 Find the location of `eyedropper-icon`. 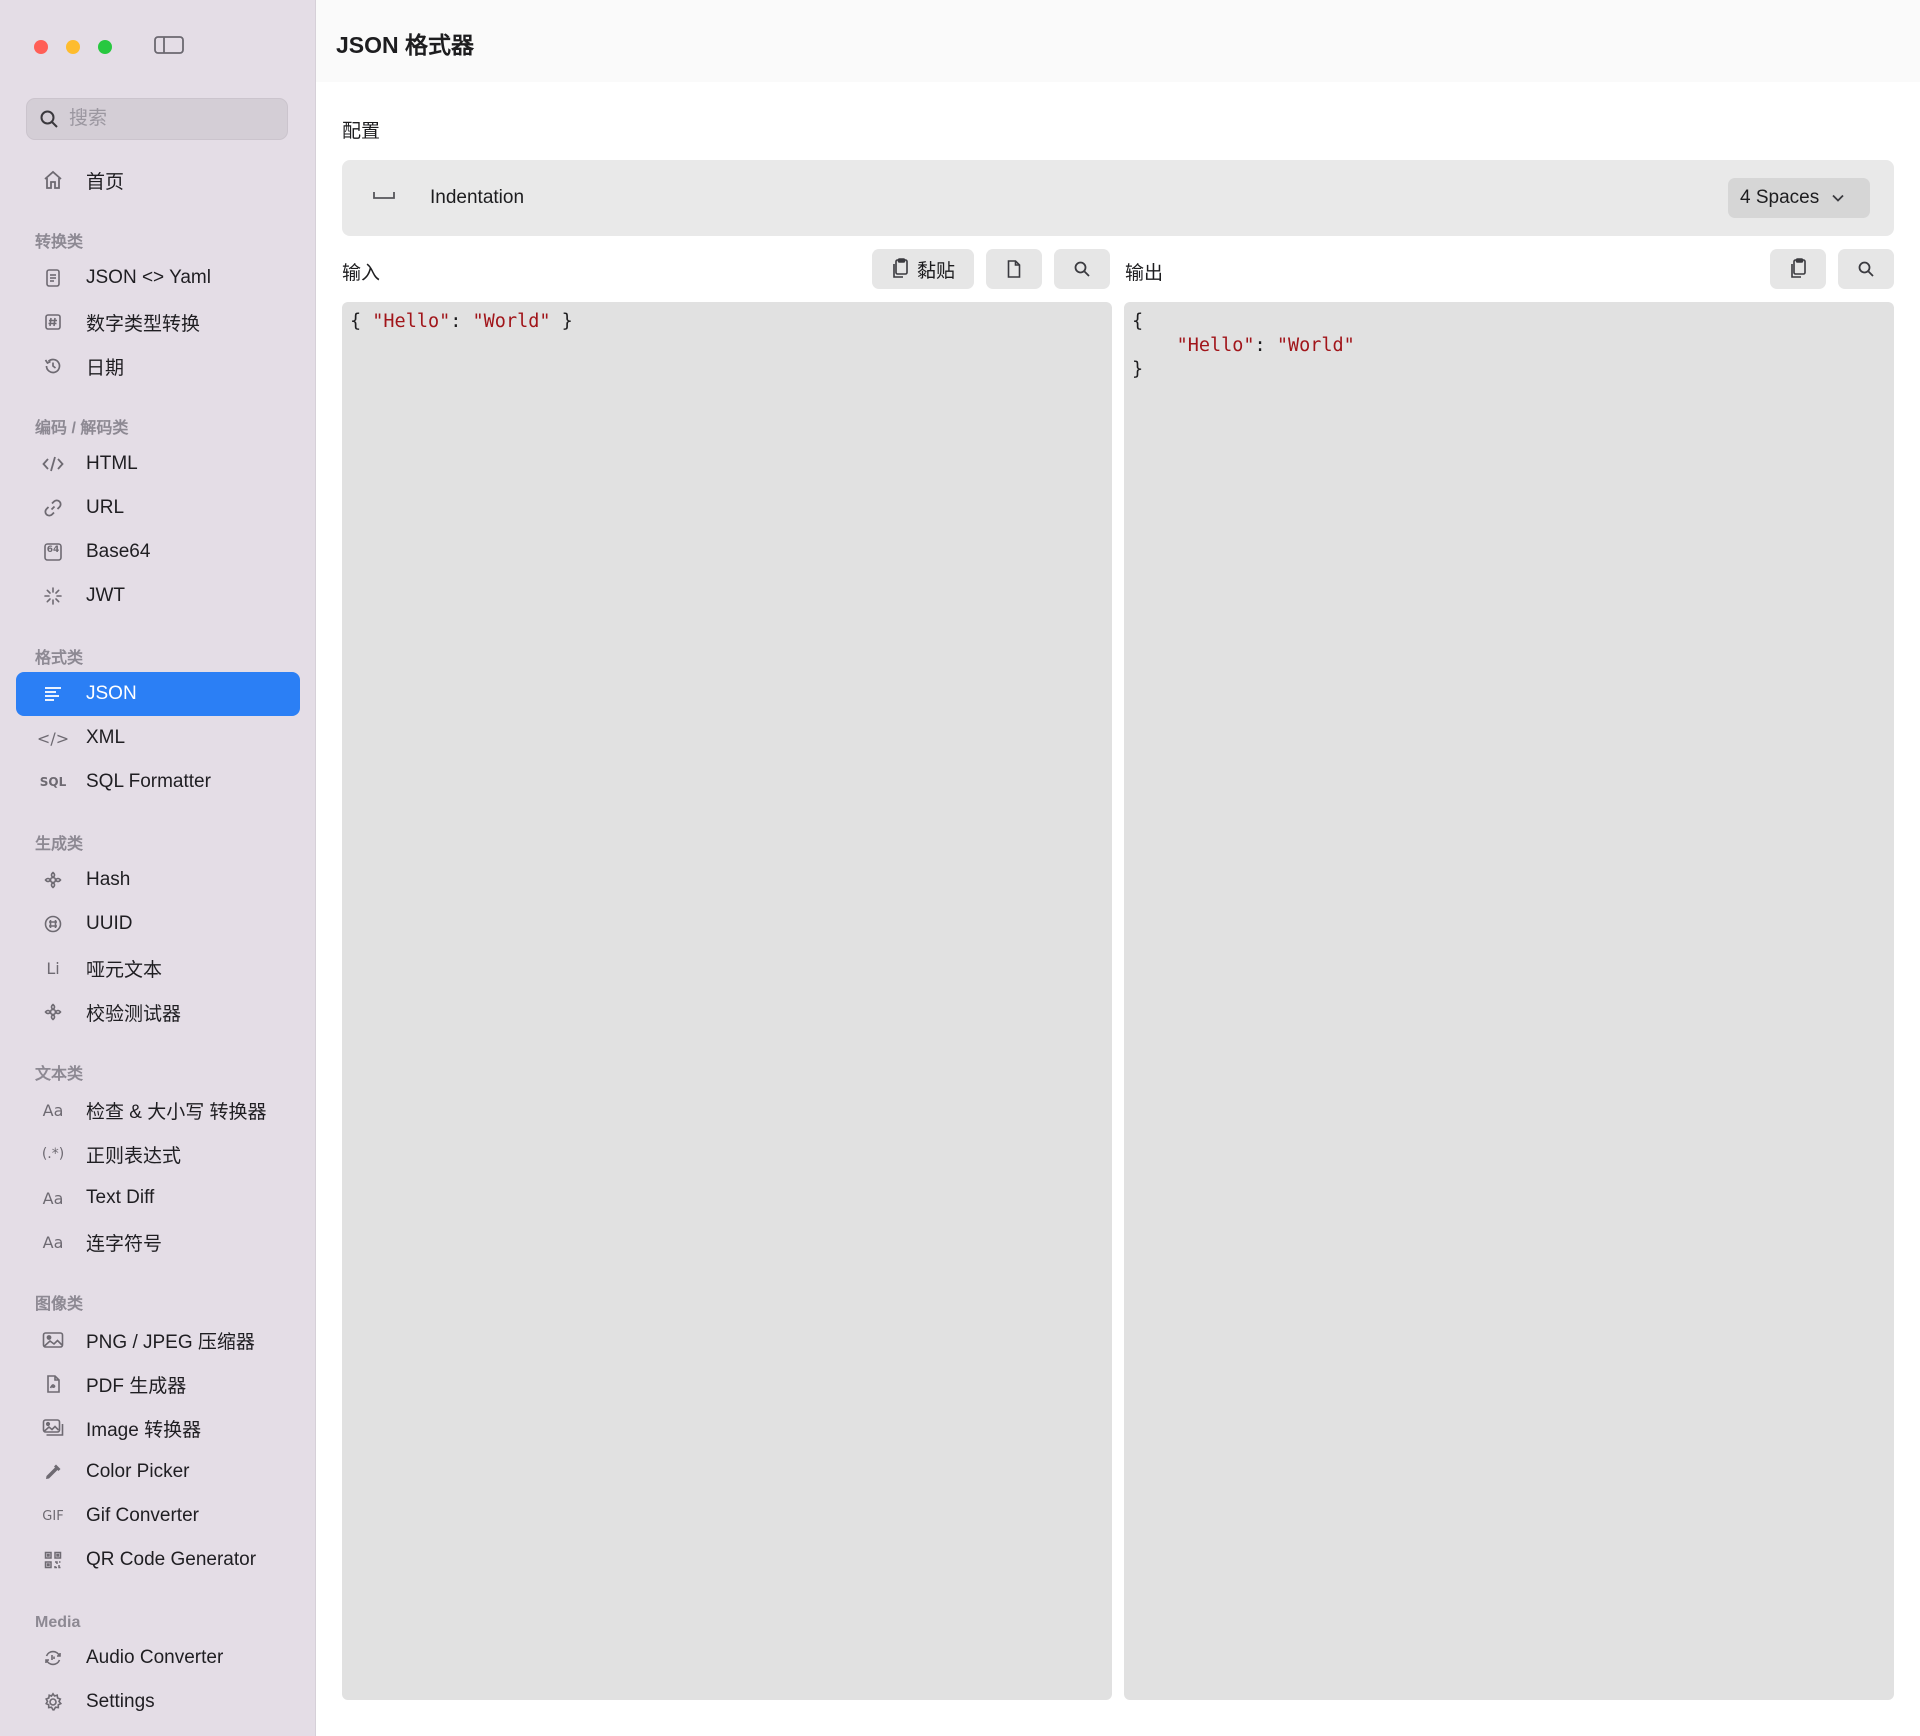

eyedropper-icon is located at coordinates (53, 1472).